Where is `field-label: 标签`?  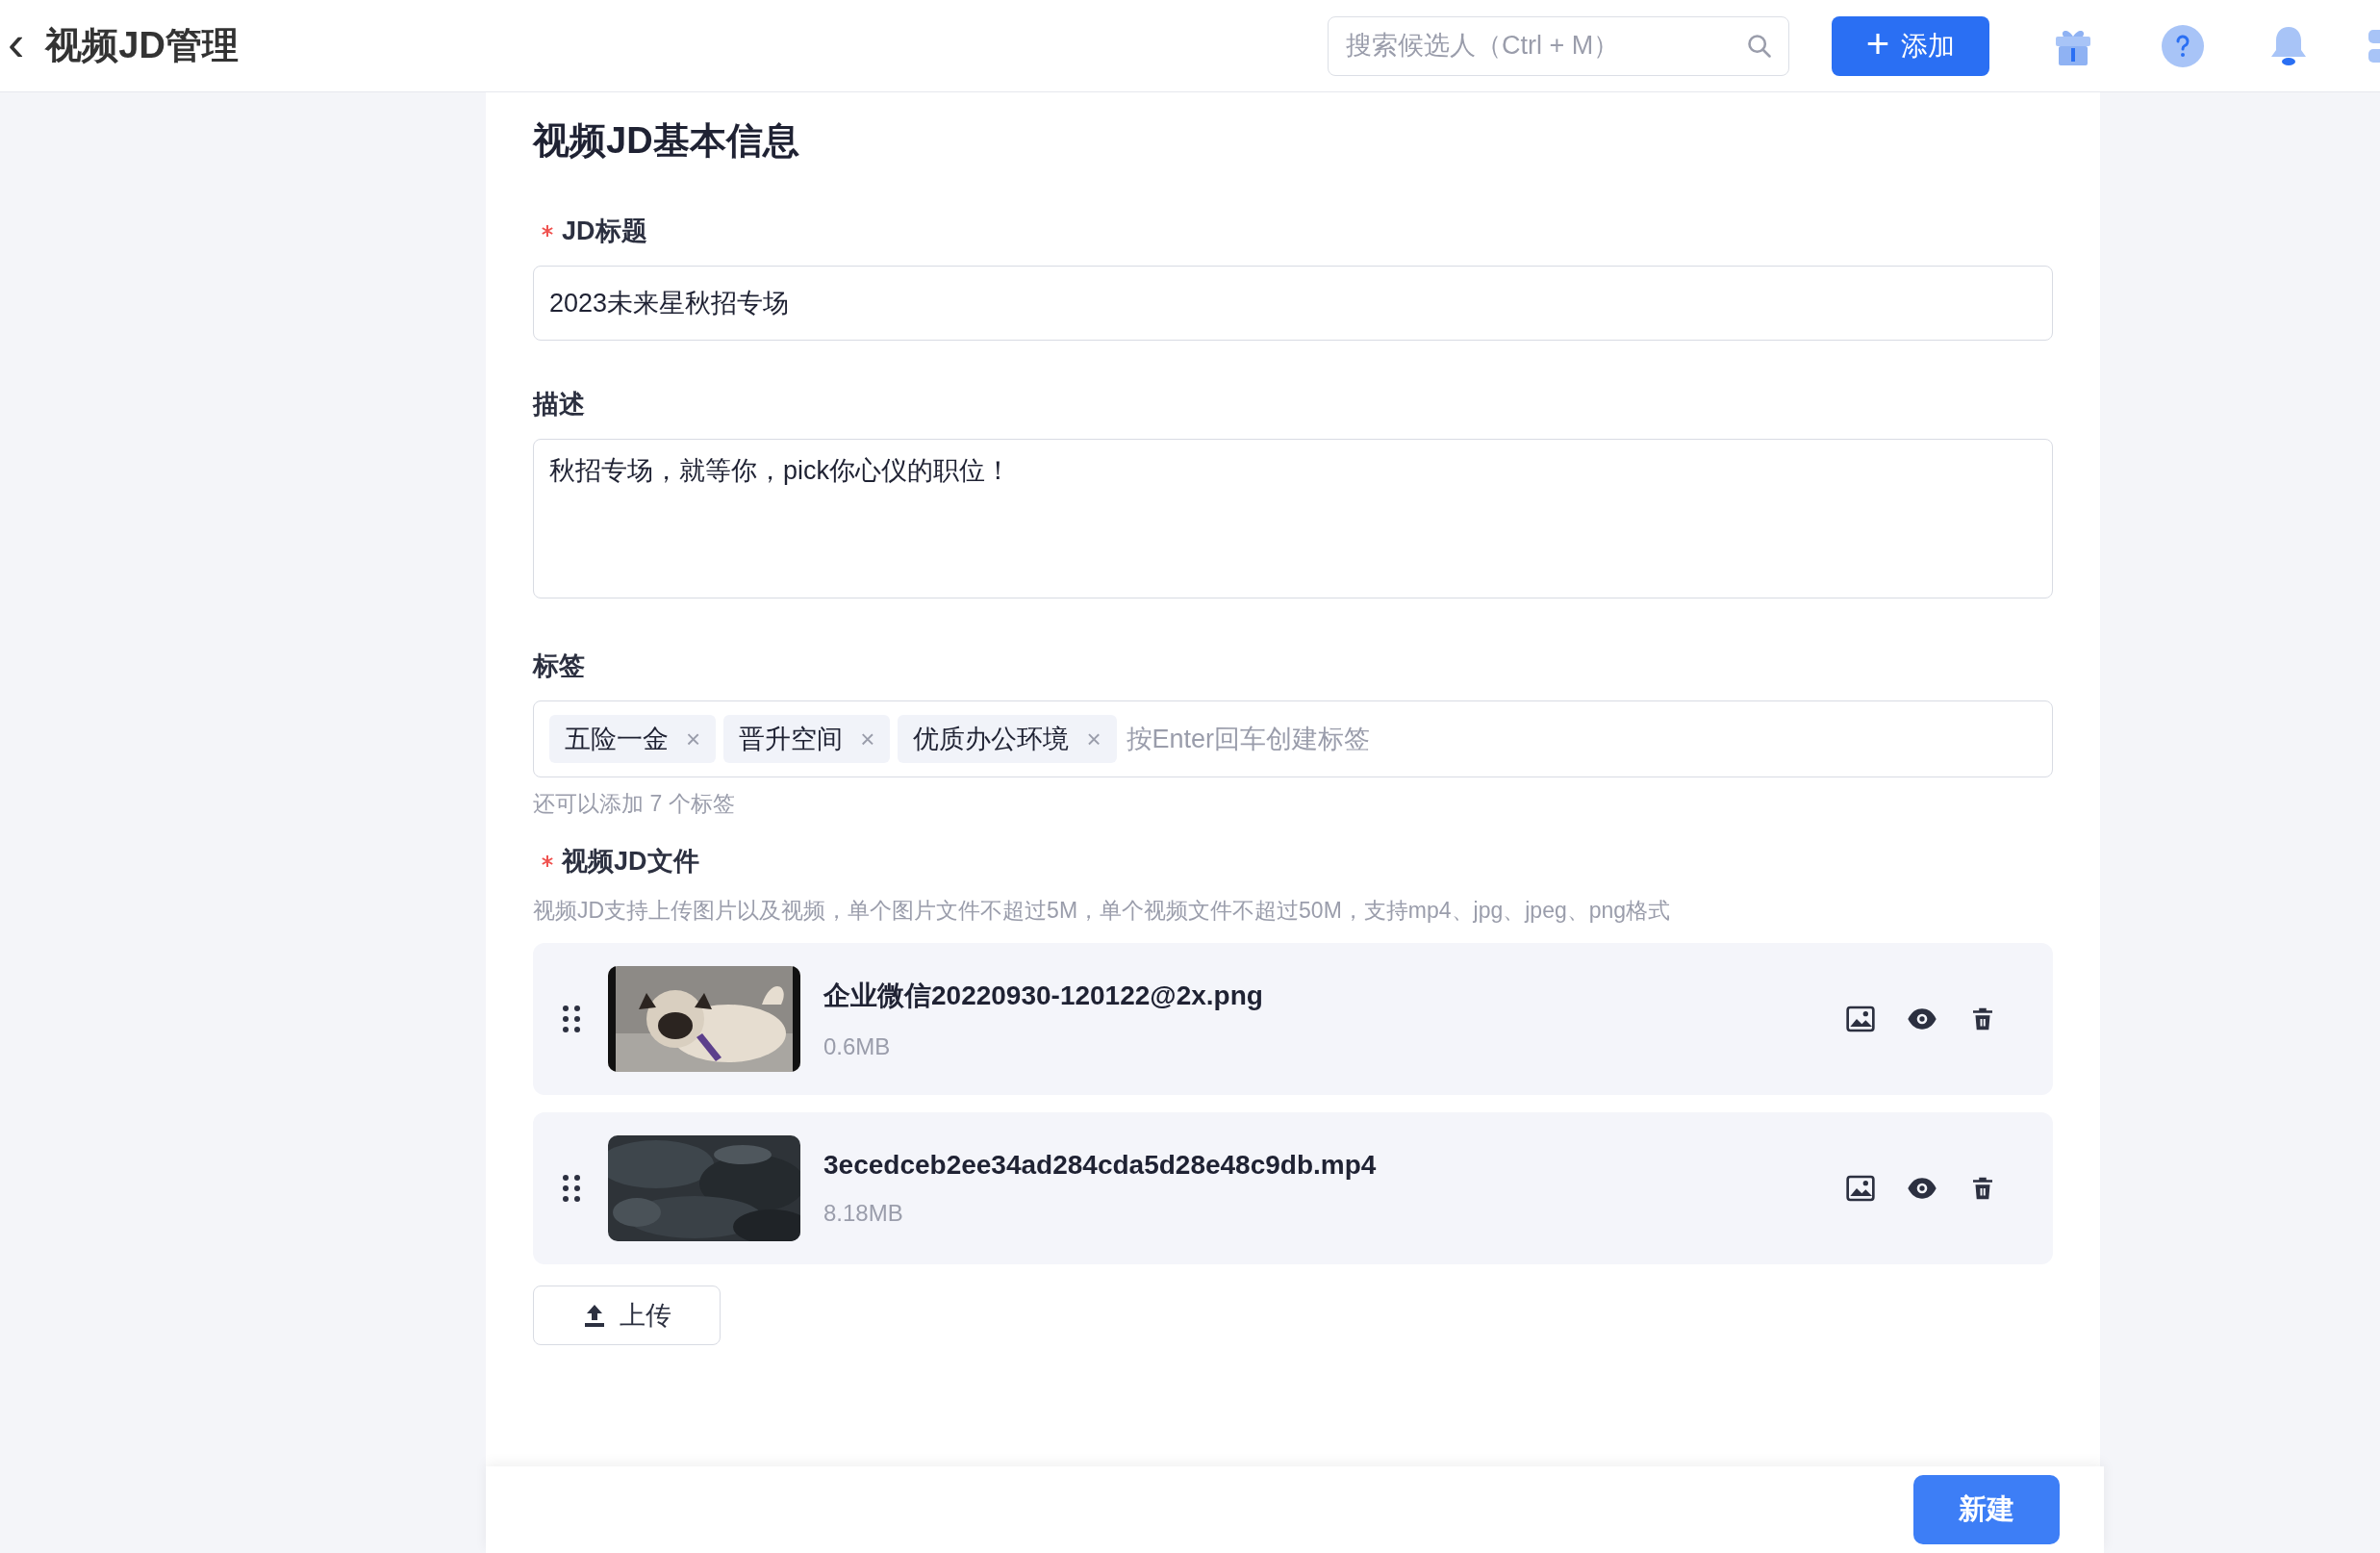 field-label: 标签 is located at coordinates (559, 666).